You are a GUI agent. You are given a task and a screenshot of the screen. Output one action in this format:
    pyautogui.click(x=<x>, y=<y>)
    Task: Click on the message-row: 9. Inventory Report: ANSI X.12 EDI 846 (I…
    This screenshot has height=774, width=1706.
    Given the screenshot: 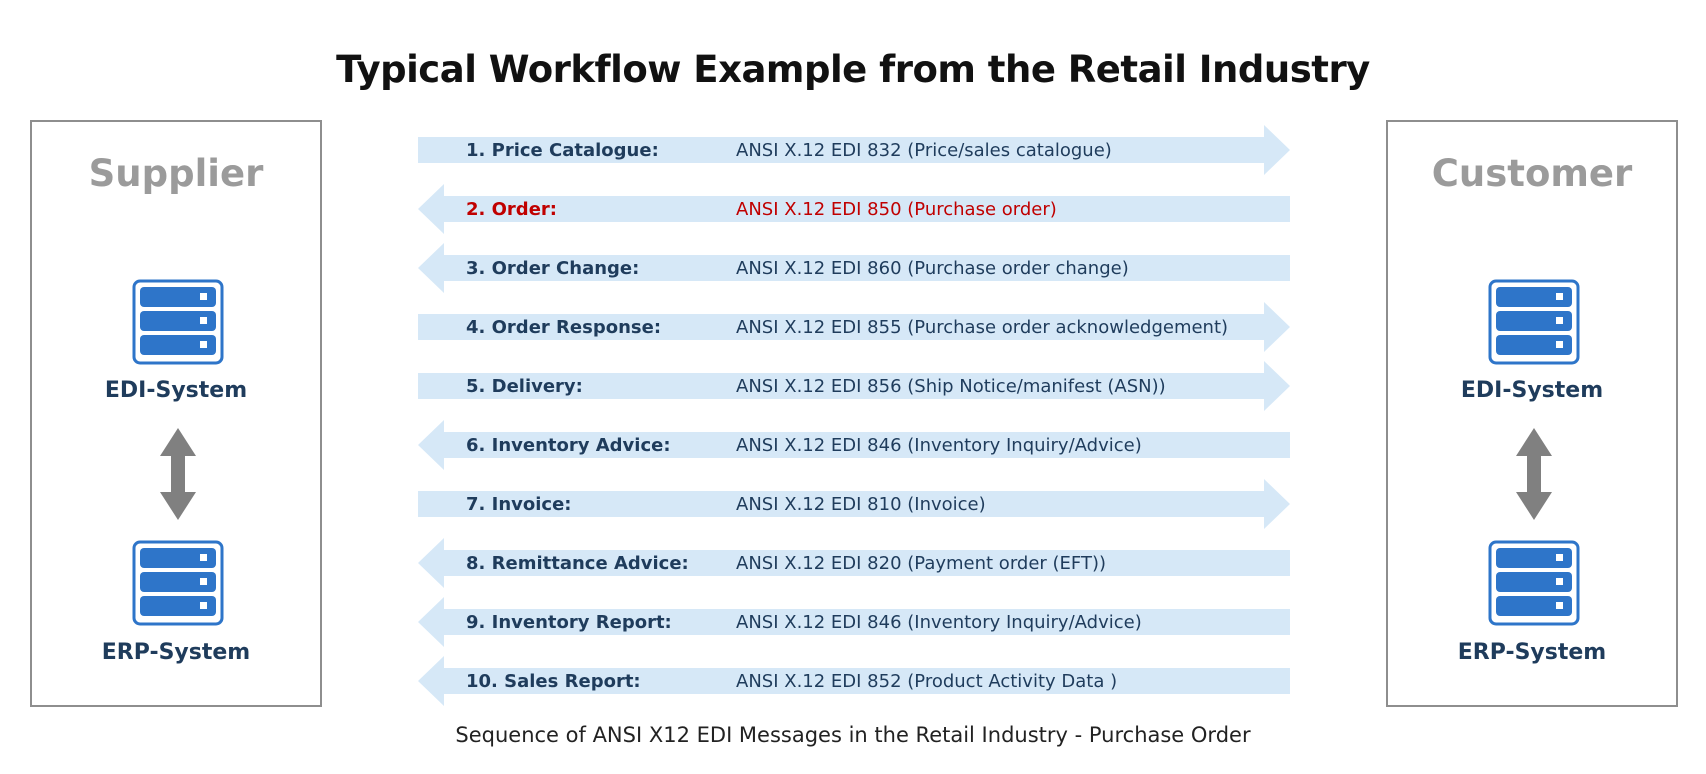 What is the action you would take?
    pyautogui.click(x=854, y=622)
    